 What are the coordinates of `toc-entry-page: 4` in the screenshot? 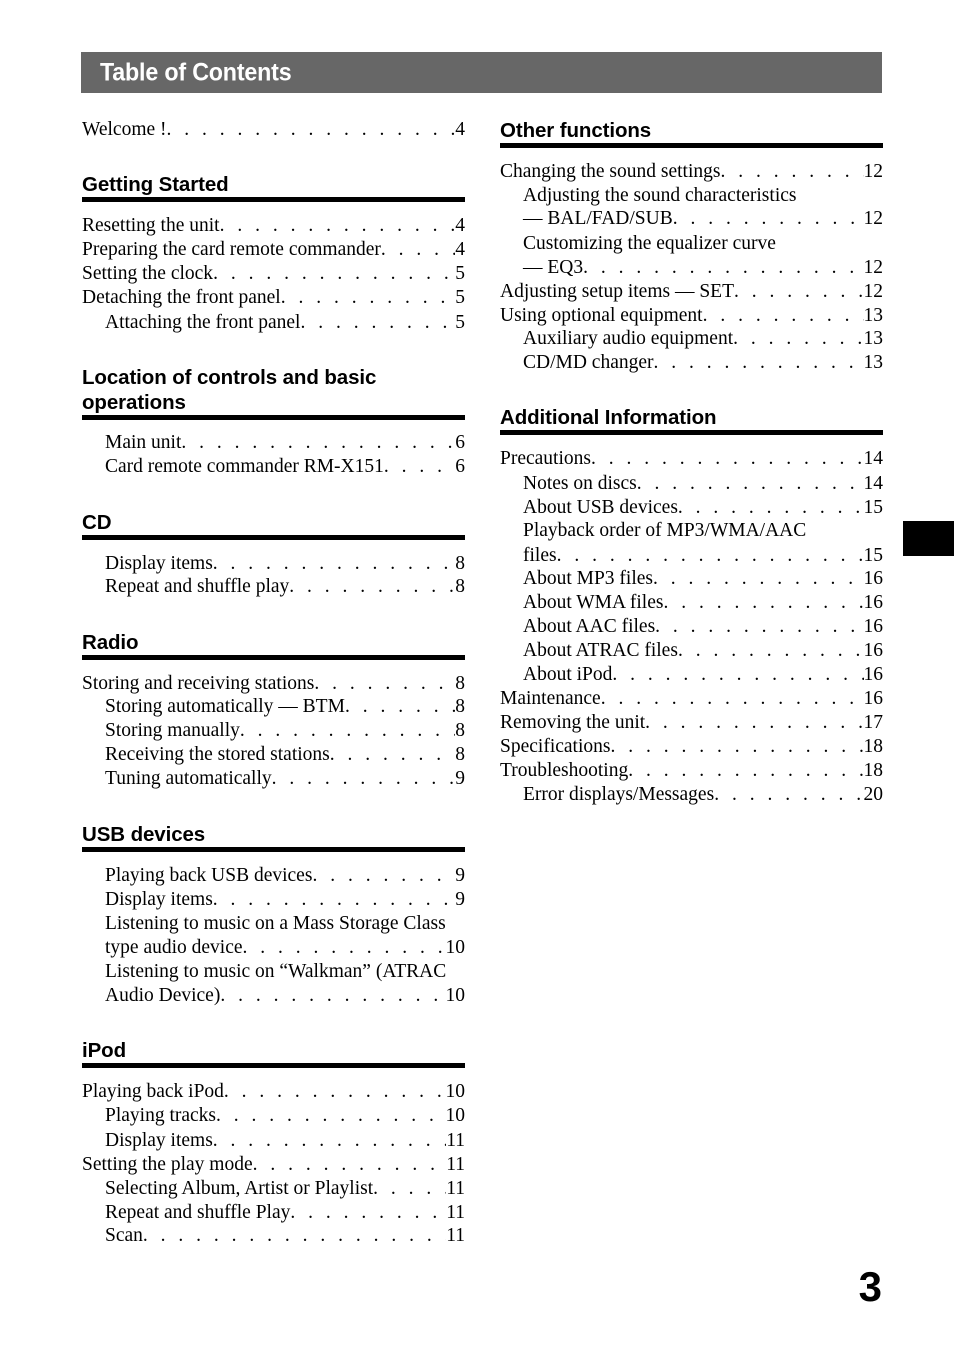 It's located at (460, 225).